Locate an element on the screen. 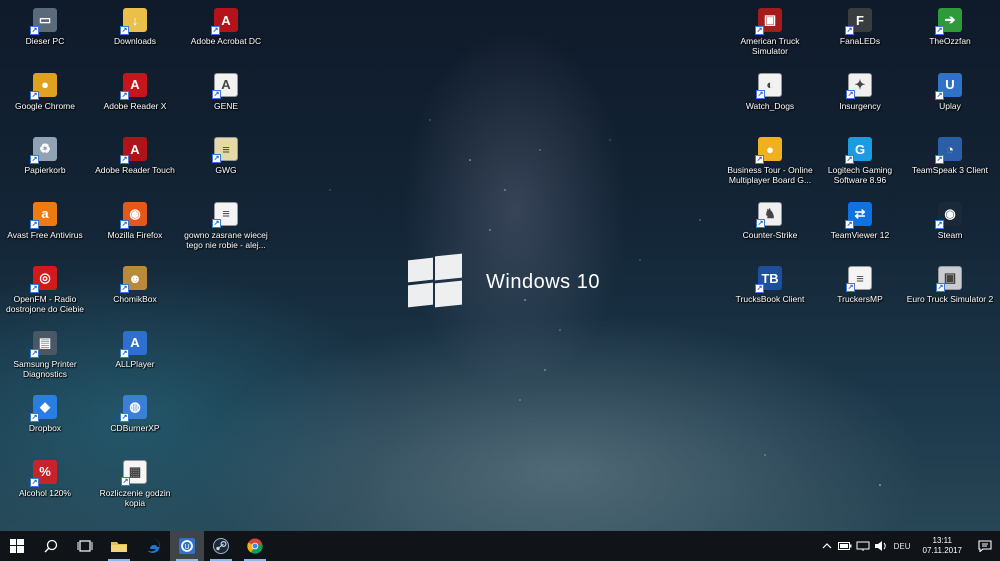  taskbar-steam is located at coordinates (221, 546).